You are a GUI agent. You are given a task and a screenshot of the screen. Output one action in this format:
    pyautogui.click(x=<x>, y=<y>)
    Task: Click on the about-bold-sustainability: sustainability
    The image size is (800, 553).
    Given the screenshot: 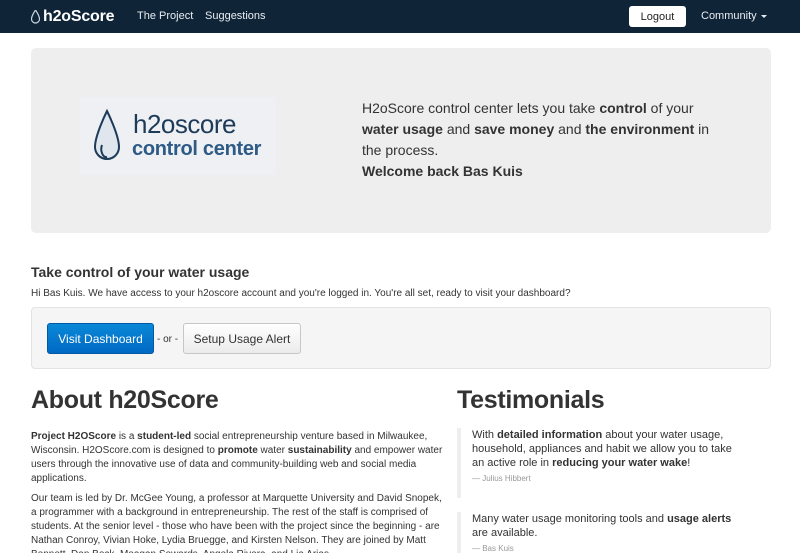 What is the action you would take?
    pyautogui.click(x=319, y=450)
    